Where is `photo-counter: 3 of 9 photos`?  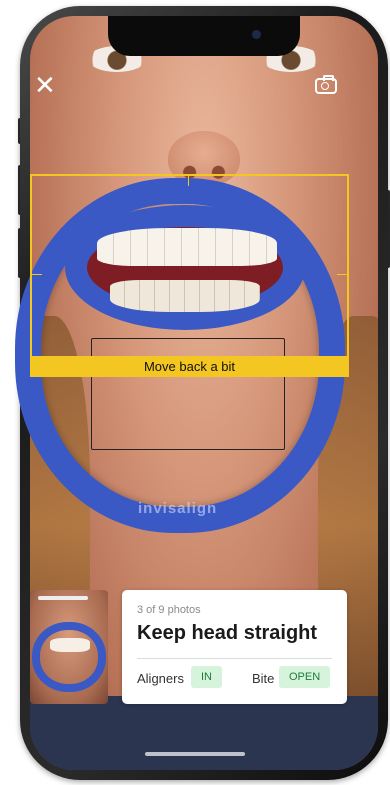
photo-counter: 3 of 9 photos is located at coordinates (169, 610).